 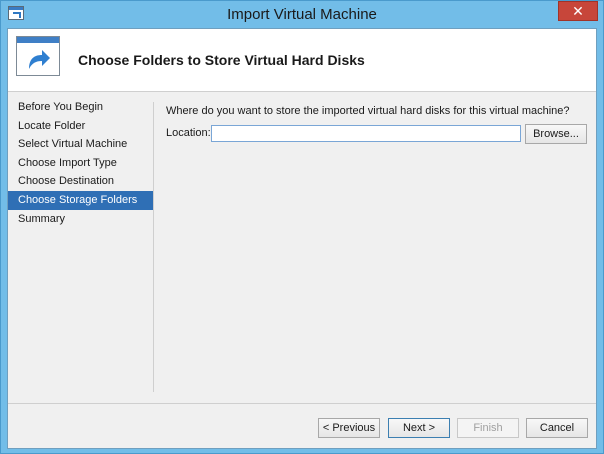 What do you see at coordinates (38, 56) in the screenshot?
I see `import-arrow-icon` at bounding box center [38, 56].